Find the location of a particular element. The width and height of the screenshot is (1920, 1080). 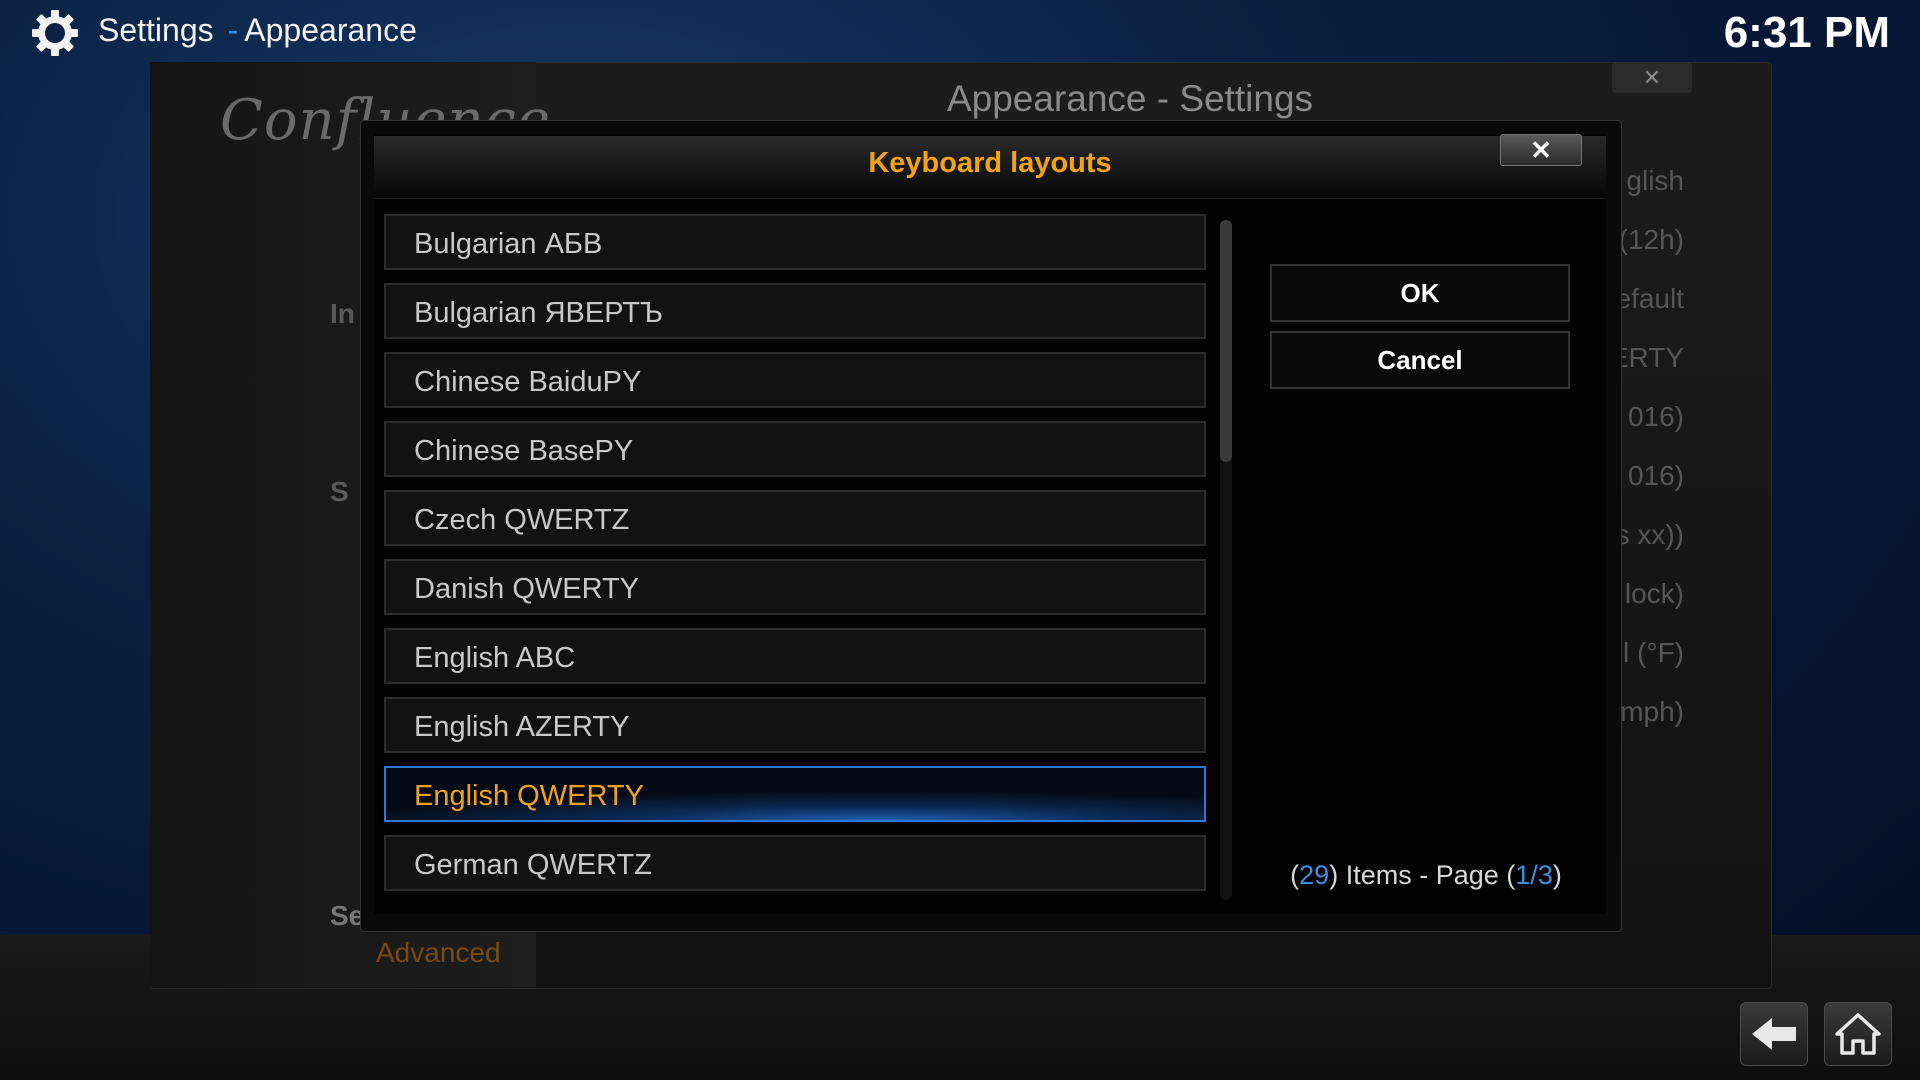

items-page-text: Items - Page is located at coordinates (1422, 875).